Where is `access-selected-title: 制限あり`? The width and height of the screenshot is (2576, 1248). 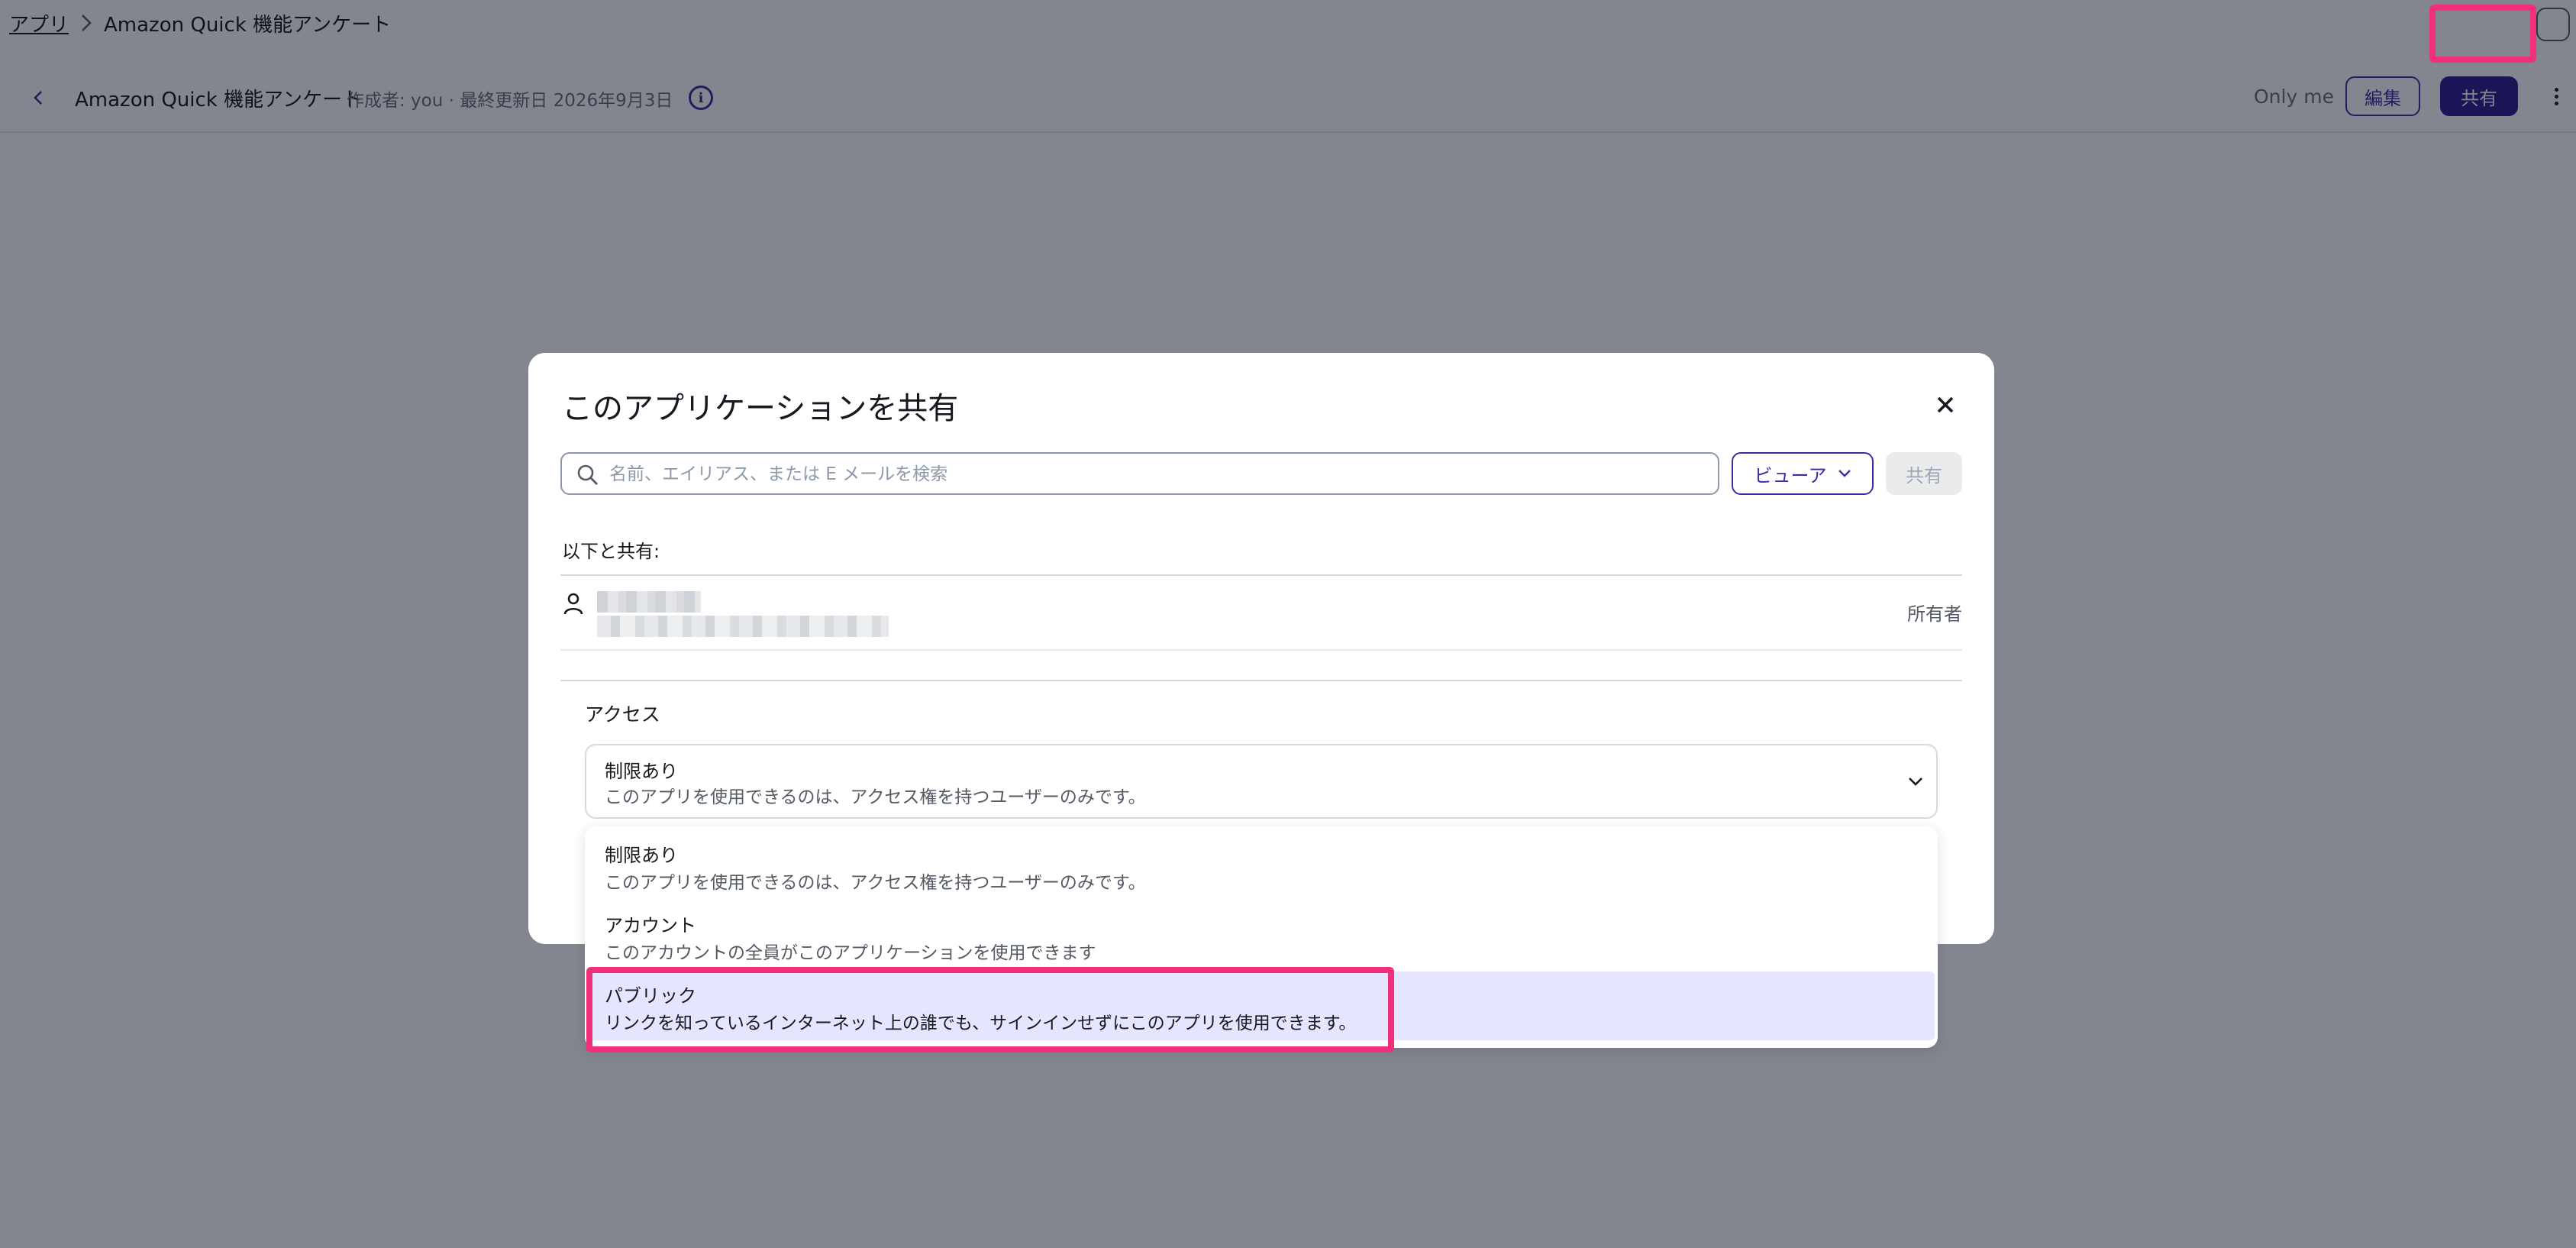
access-selected-title: 制限あり is located at coordinates (641, 771).